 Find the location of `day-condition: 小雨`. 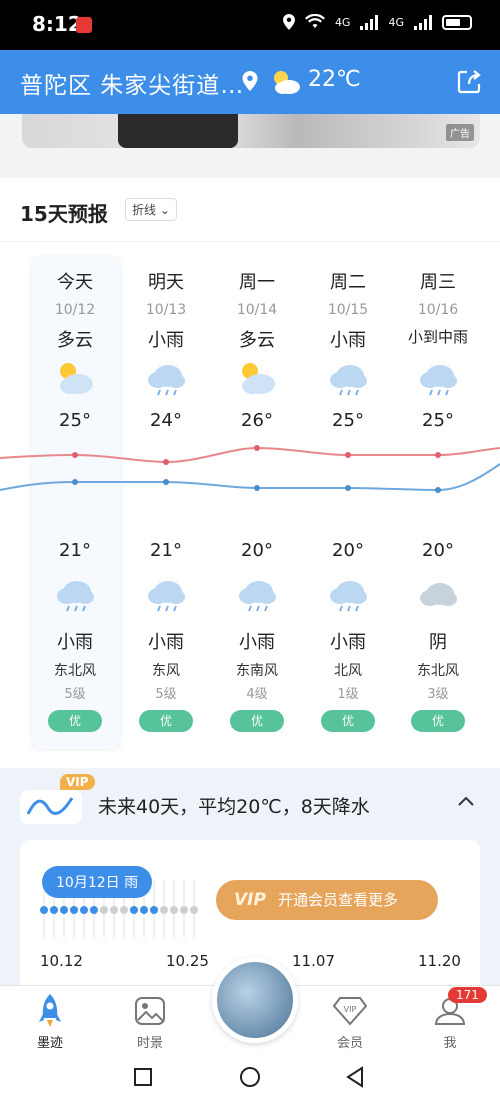

day-condition: 小雨 is located at coordinates (166, 340).